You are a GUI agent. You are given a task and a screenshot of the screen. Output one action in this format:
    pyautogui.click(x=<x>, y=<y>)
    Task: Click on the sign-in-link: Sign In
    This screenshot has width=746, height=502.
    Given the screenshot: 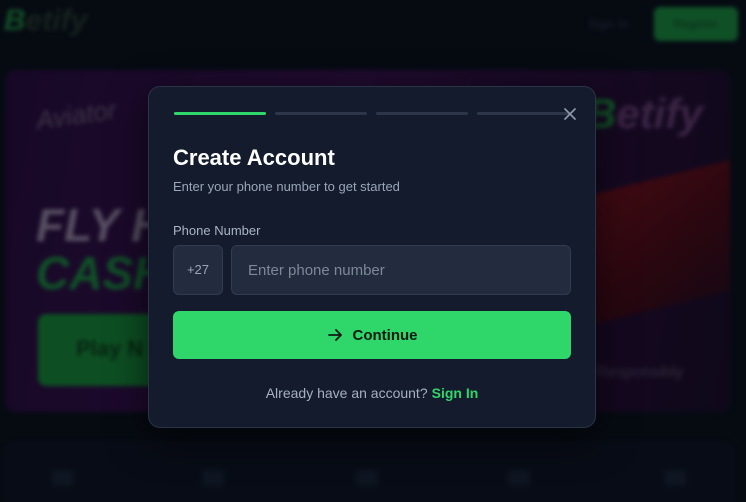 What is the action you would take?
    pyautogui.click(x=455, y=393)
    